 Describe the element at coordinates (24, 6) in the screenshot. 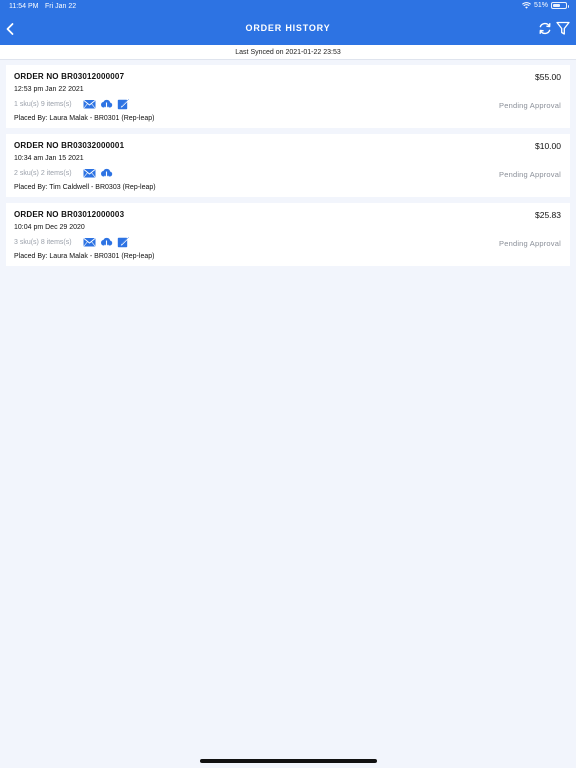

I see `status-time: 11:54 PM` at that location.